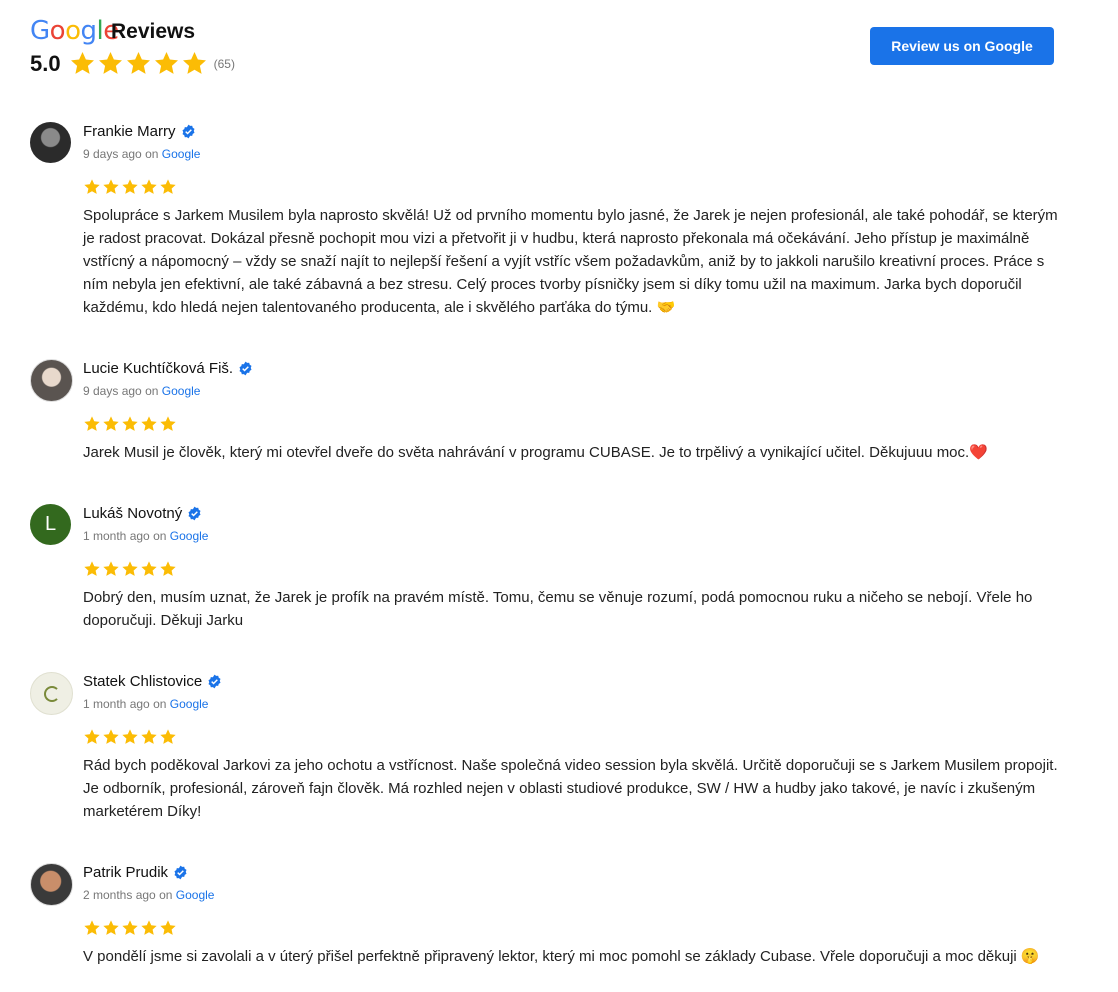  Describe the element at coordinates (129, 131) in the screenshot. I see `reviewer-name: Frankie Marry` at that location.